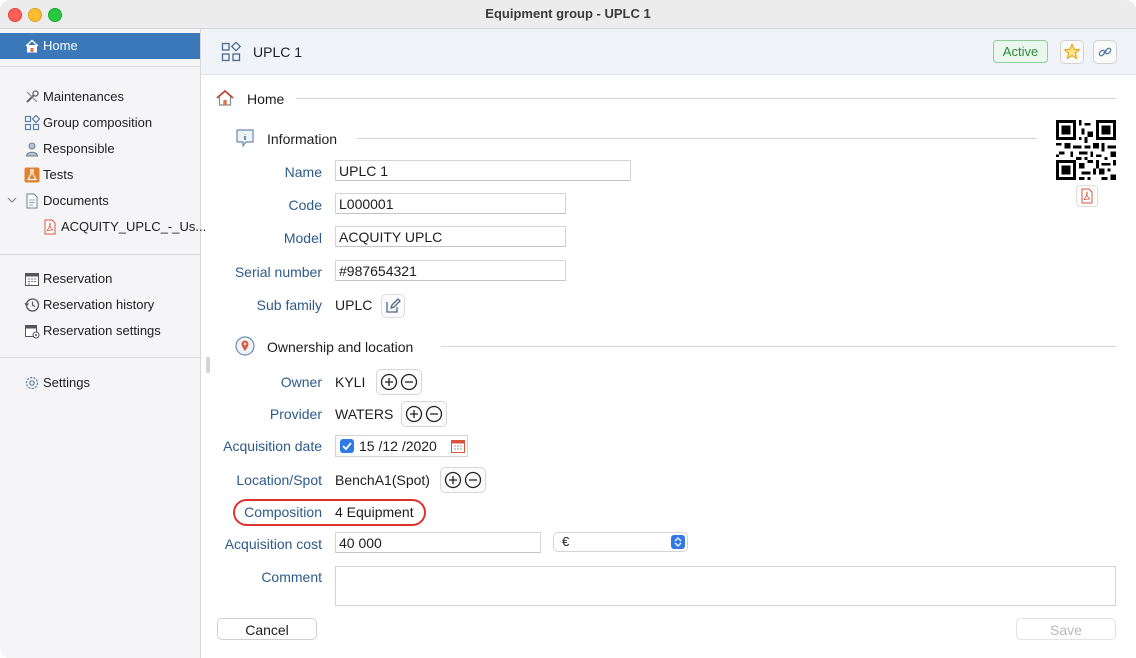 The image size is (1136, 658). Describe the element at coordinates (340, 347) in the screenshot. I see `section-title-ownership: Ownership and location` at that location.